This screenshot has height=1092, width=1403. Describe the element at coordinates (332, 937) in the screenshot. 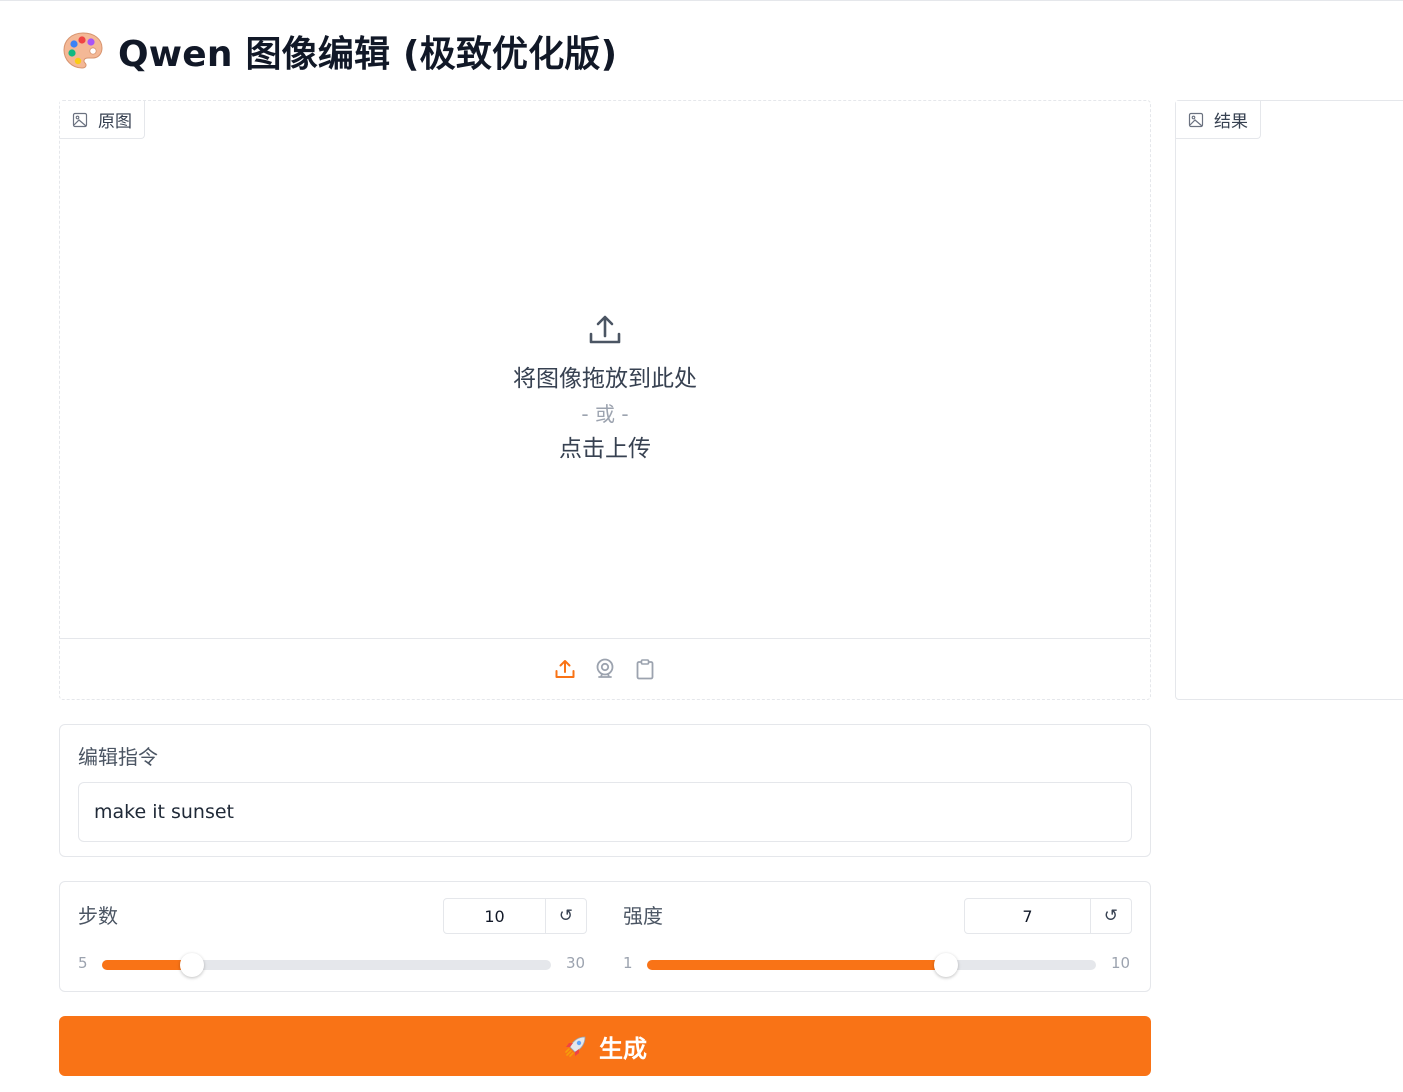

I see `steps-slider-block: 步数 10 ↺ 5 30` at that location.